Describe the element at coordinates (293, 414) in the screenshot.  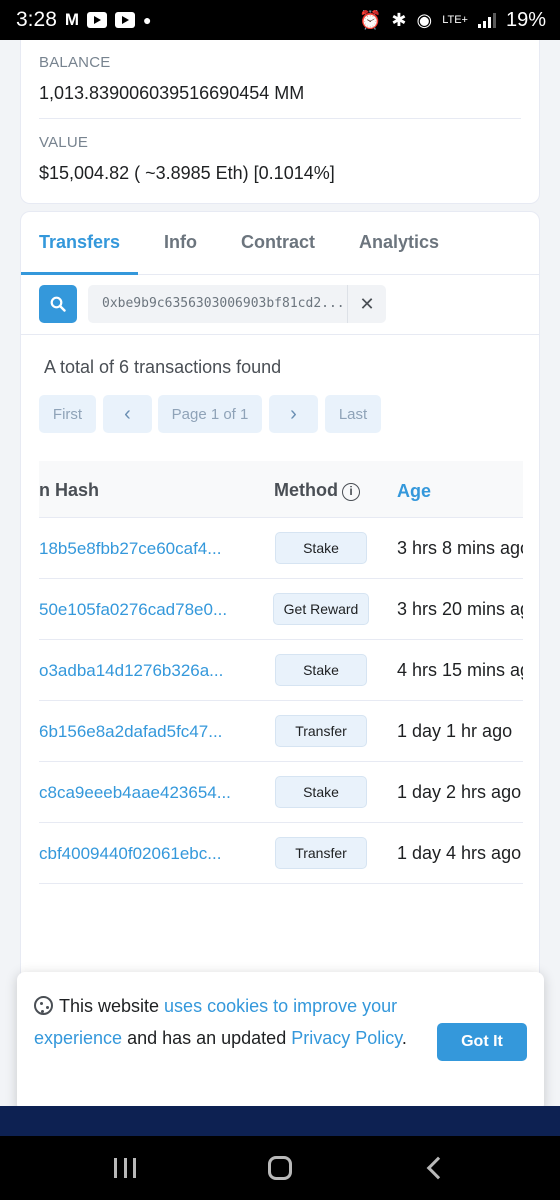
I see `next-page-button: ›` at that location.